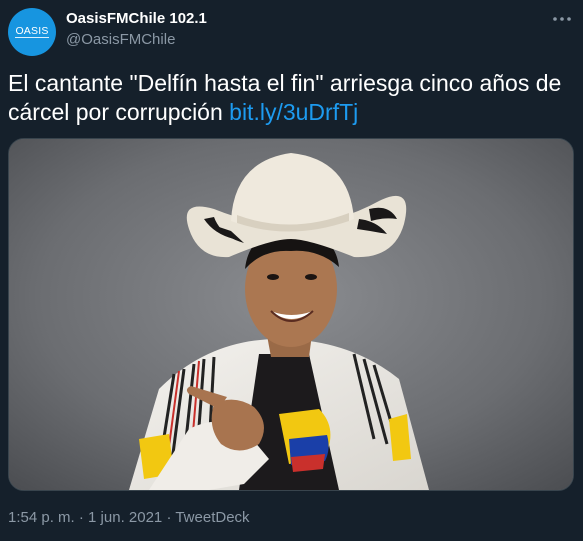 This screenshot has width=583, height=541. I want to click on more-dots-icon, so click(562, 19).